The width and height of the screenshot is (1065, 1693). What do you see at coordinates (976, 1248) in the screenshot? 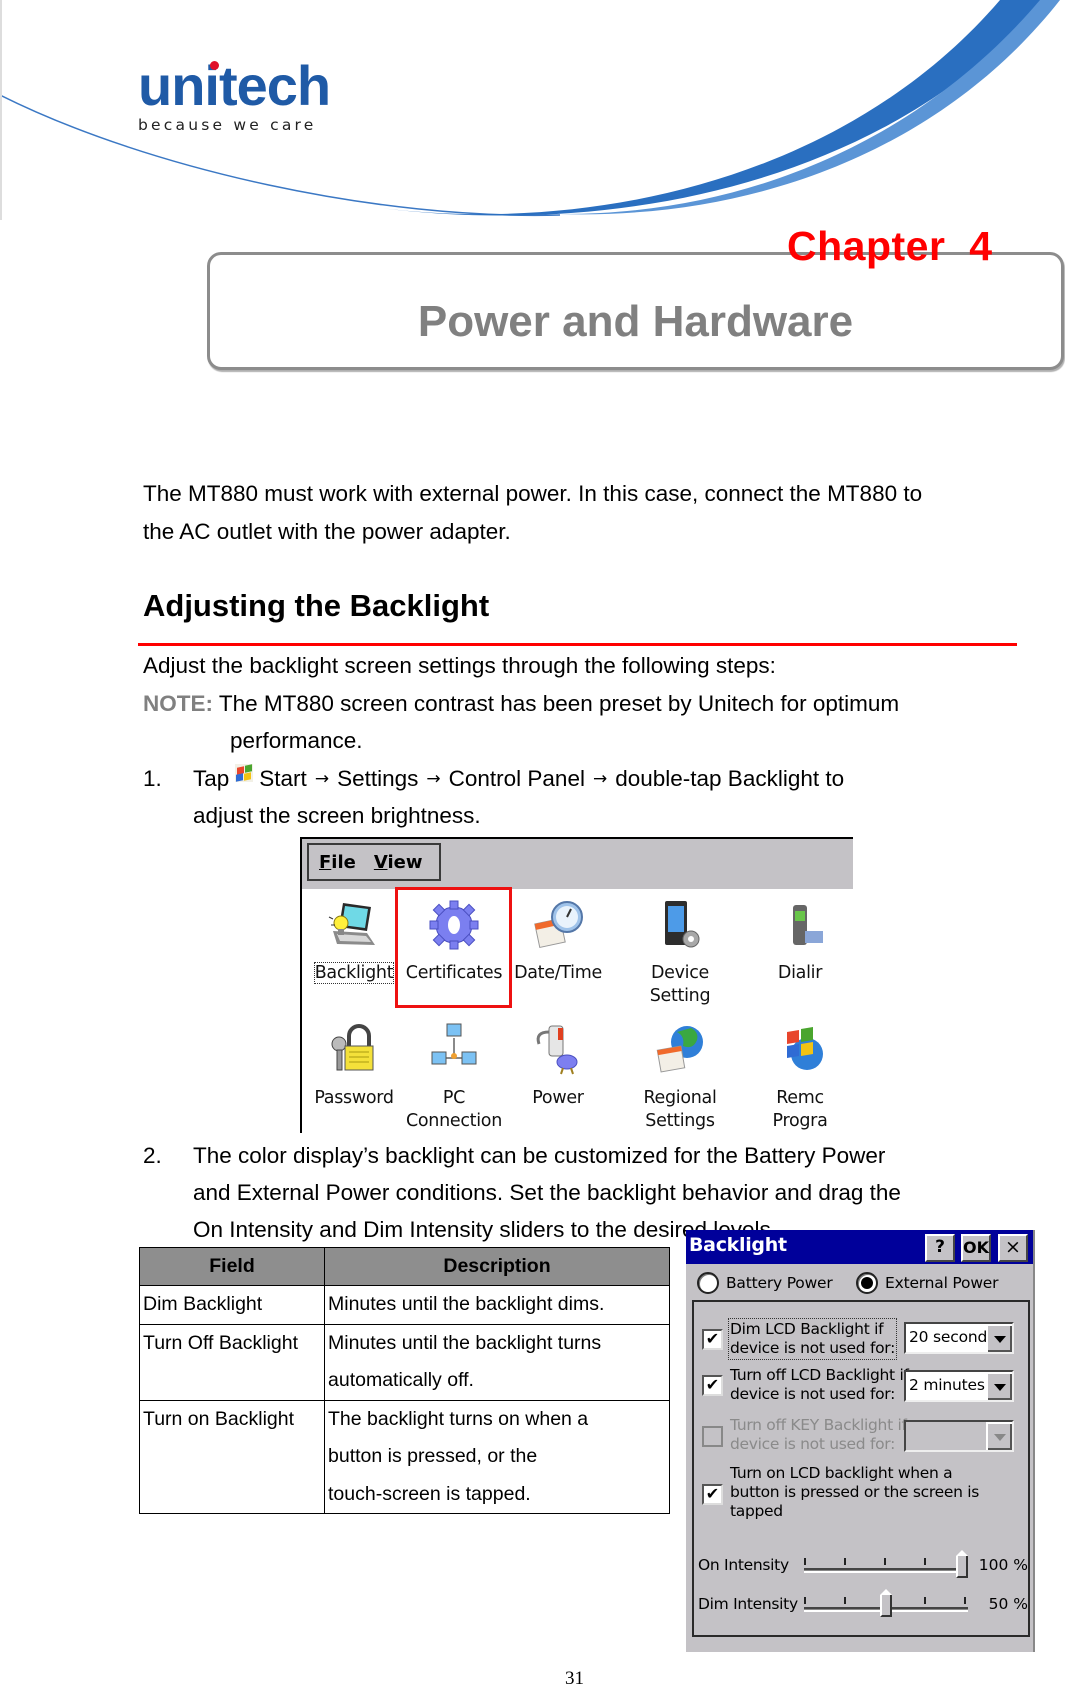
I see `ok-button: OK` at bounding box center [976, 1248].